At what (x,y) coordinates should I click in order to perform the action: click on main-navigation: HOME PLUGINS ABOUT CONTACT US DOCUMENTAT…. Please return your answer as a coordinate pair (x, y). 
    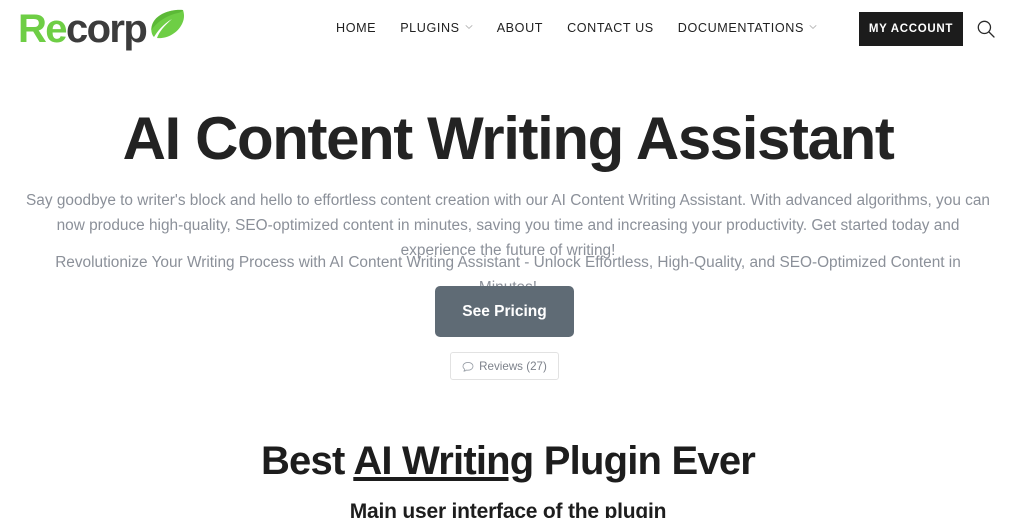
    Looking at the image, I should click on (576, 28).